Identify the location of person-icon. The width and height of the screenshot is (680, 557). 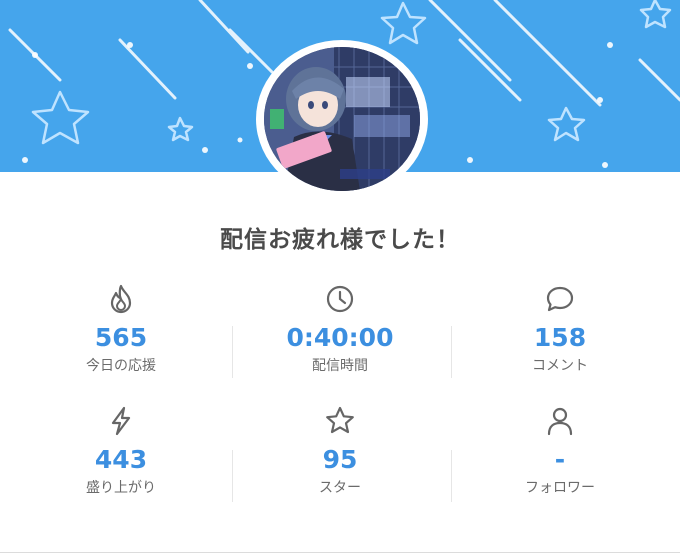
(560, 421).